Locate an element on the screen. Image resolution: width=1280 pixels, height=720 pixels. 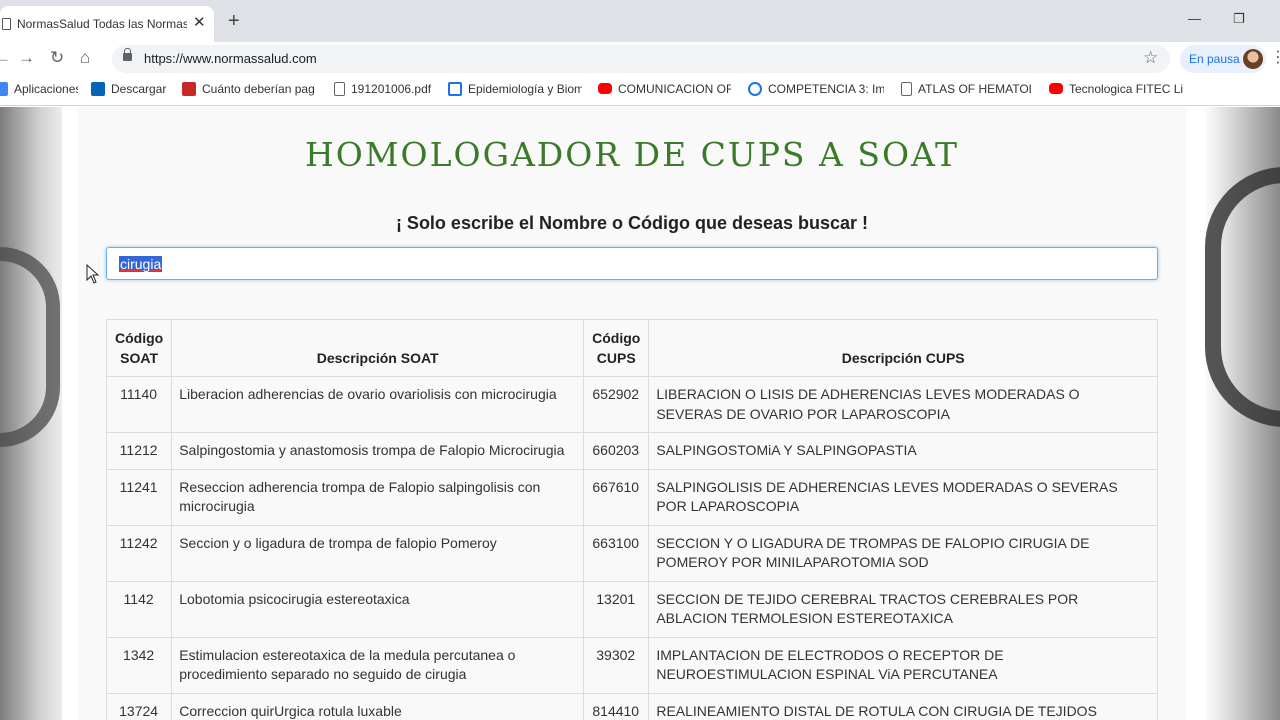
cell-codigo-cups: 660203 is located at coordinates (616, 451).